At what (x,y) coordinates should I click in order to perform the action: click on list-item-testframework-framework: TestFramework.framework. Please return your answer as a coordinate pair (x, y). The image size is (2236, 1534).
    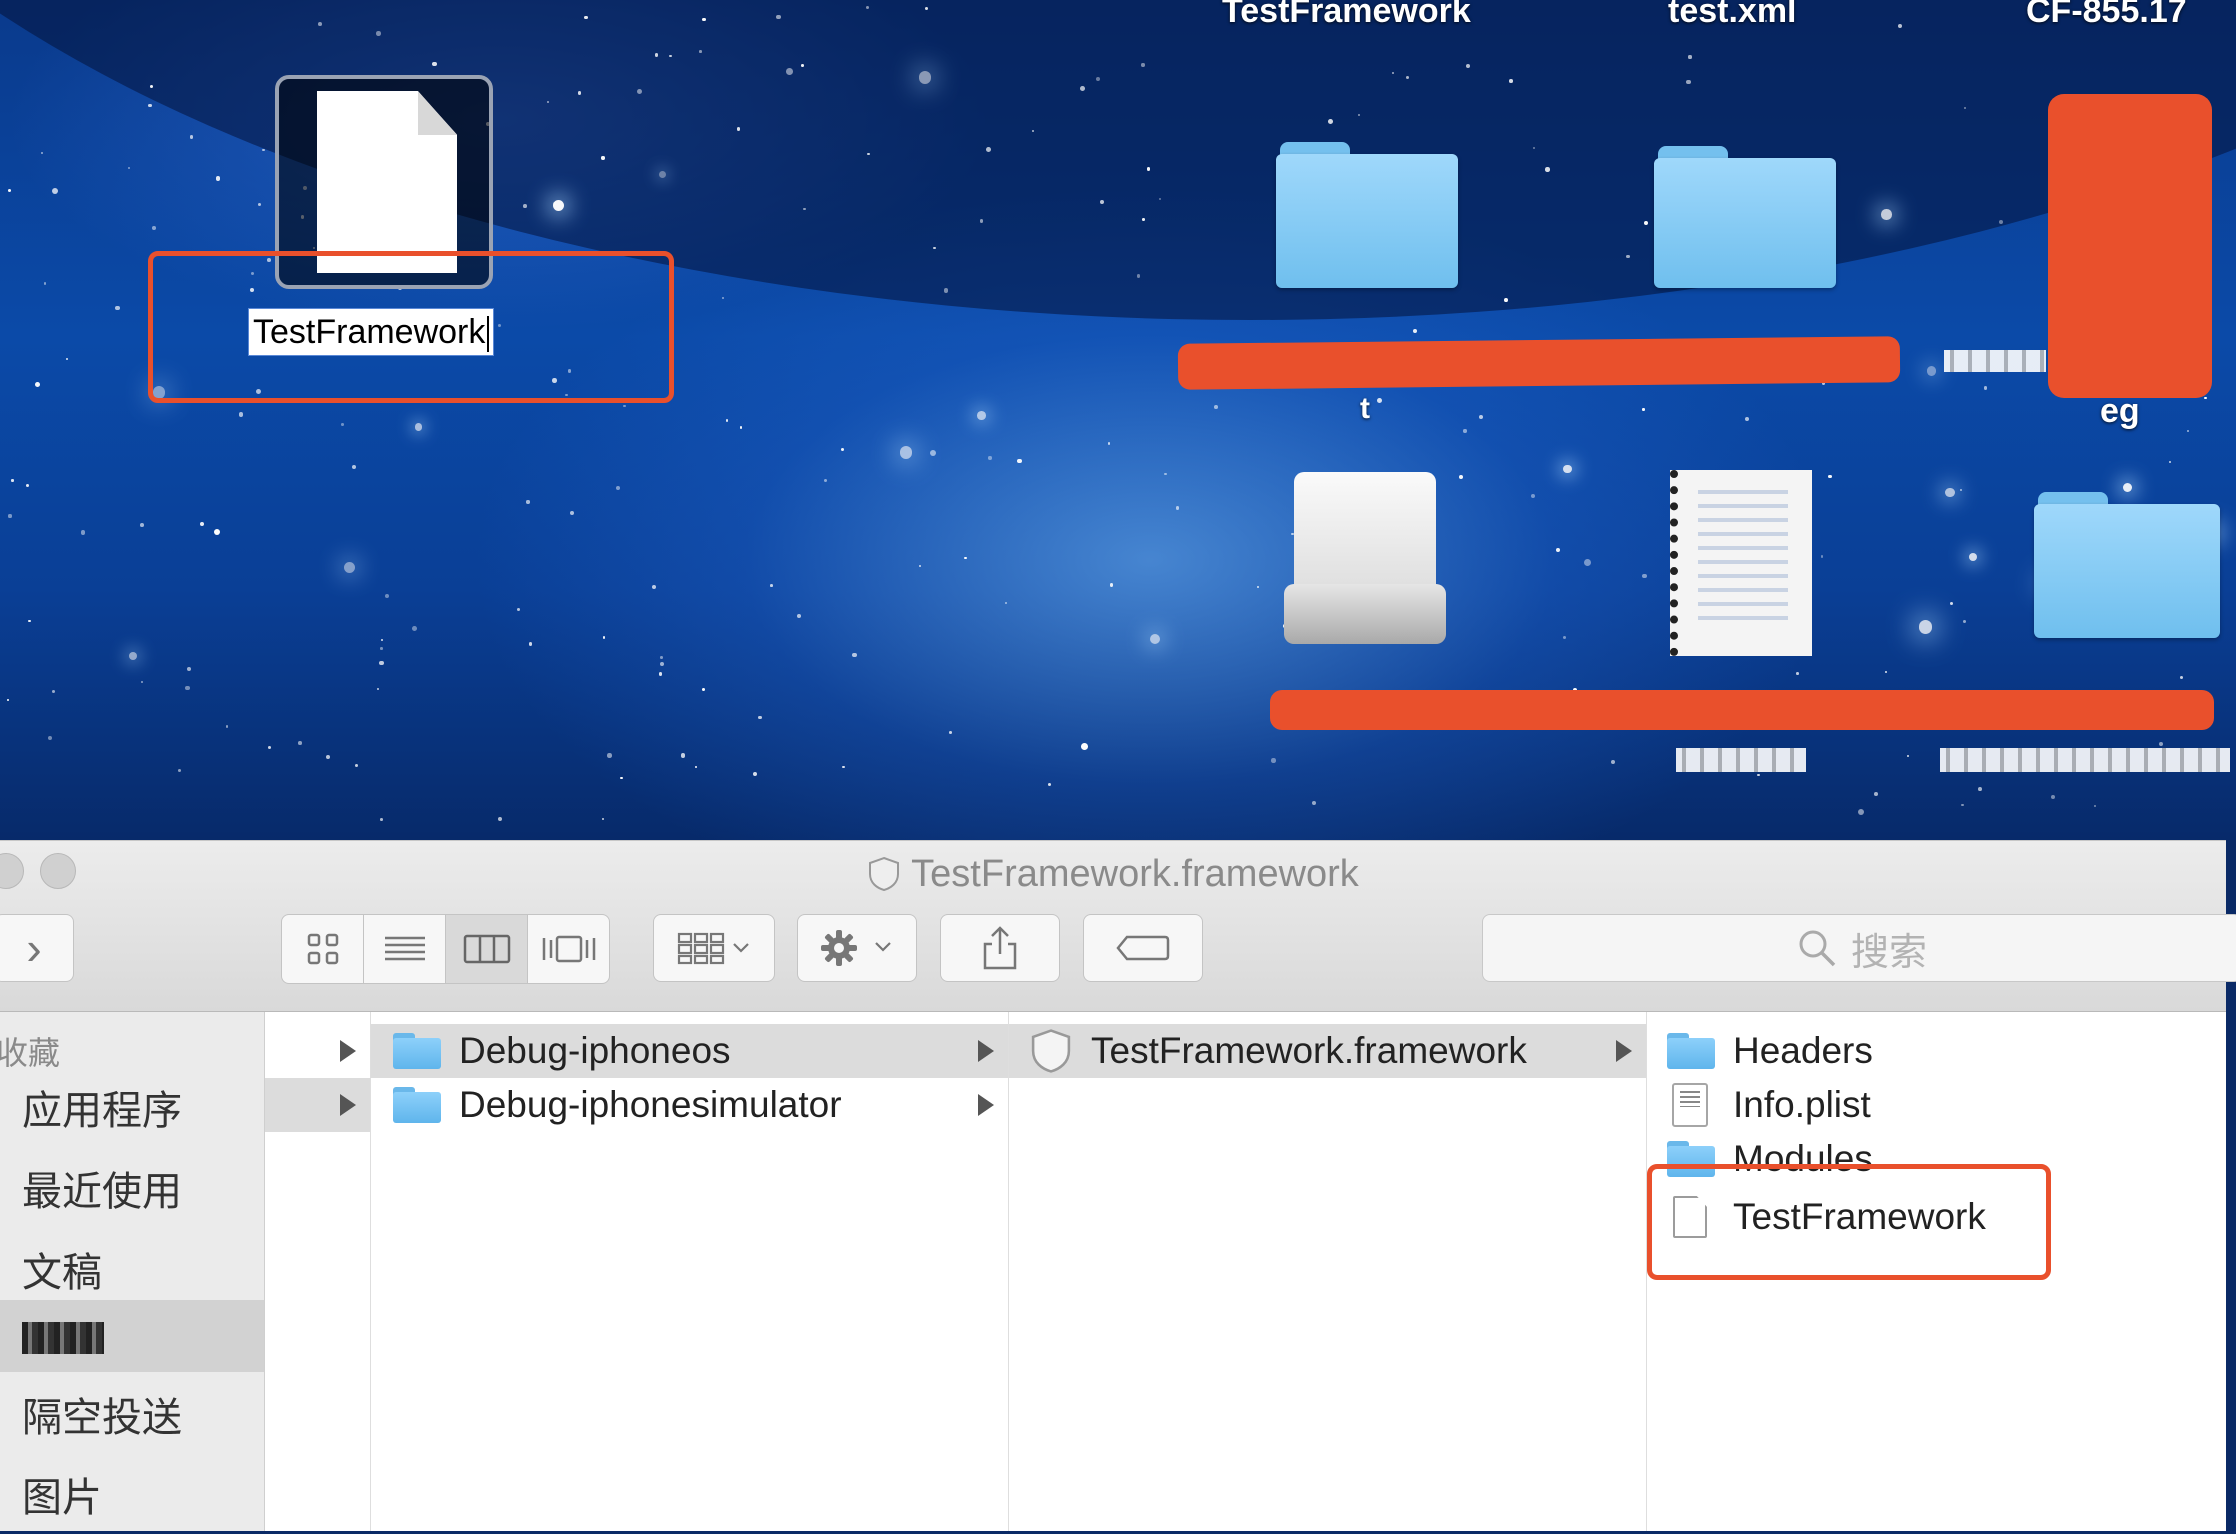
    Looking at the image, I should click on (1327, 1051).